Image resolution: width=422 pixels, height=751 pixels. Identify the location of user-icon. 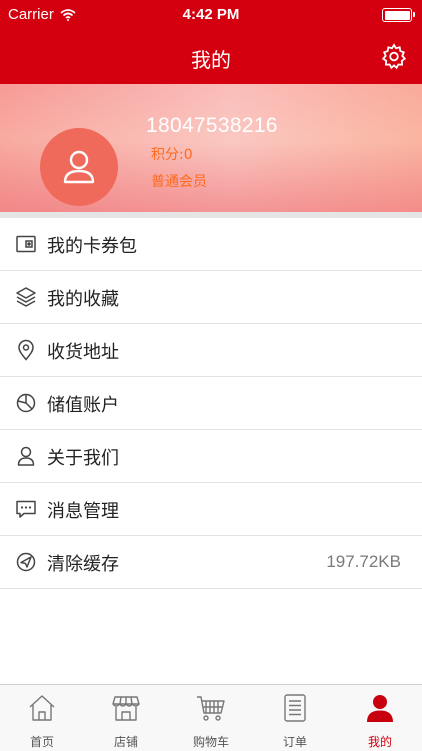
(79, 167).